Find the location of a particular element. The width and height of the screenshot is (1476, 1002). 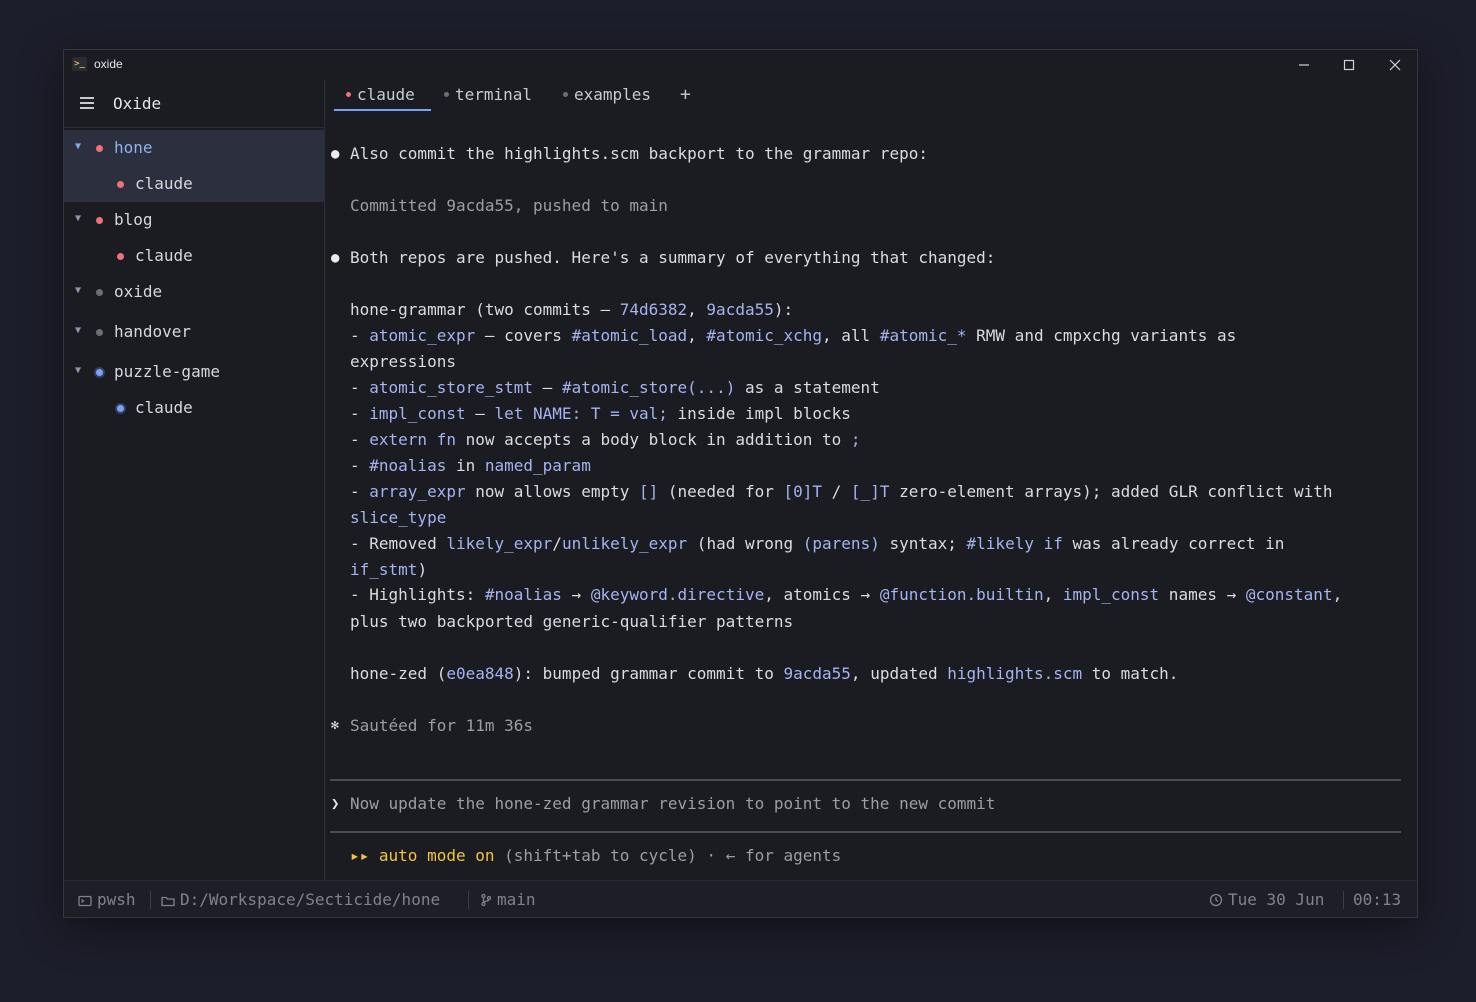

tab-examples: examples is located at coordinates (607, 94).